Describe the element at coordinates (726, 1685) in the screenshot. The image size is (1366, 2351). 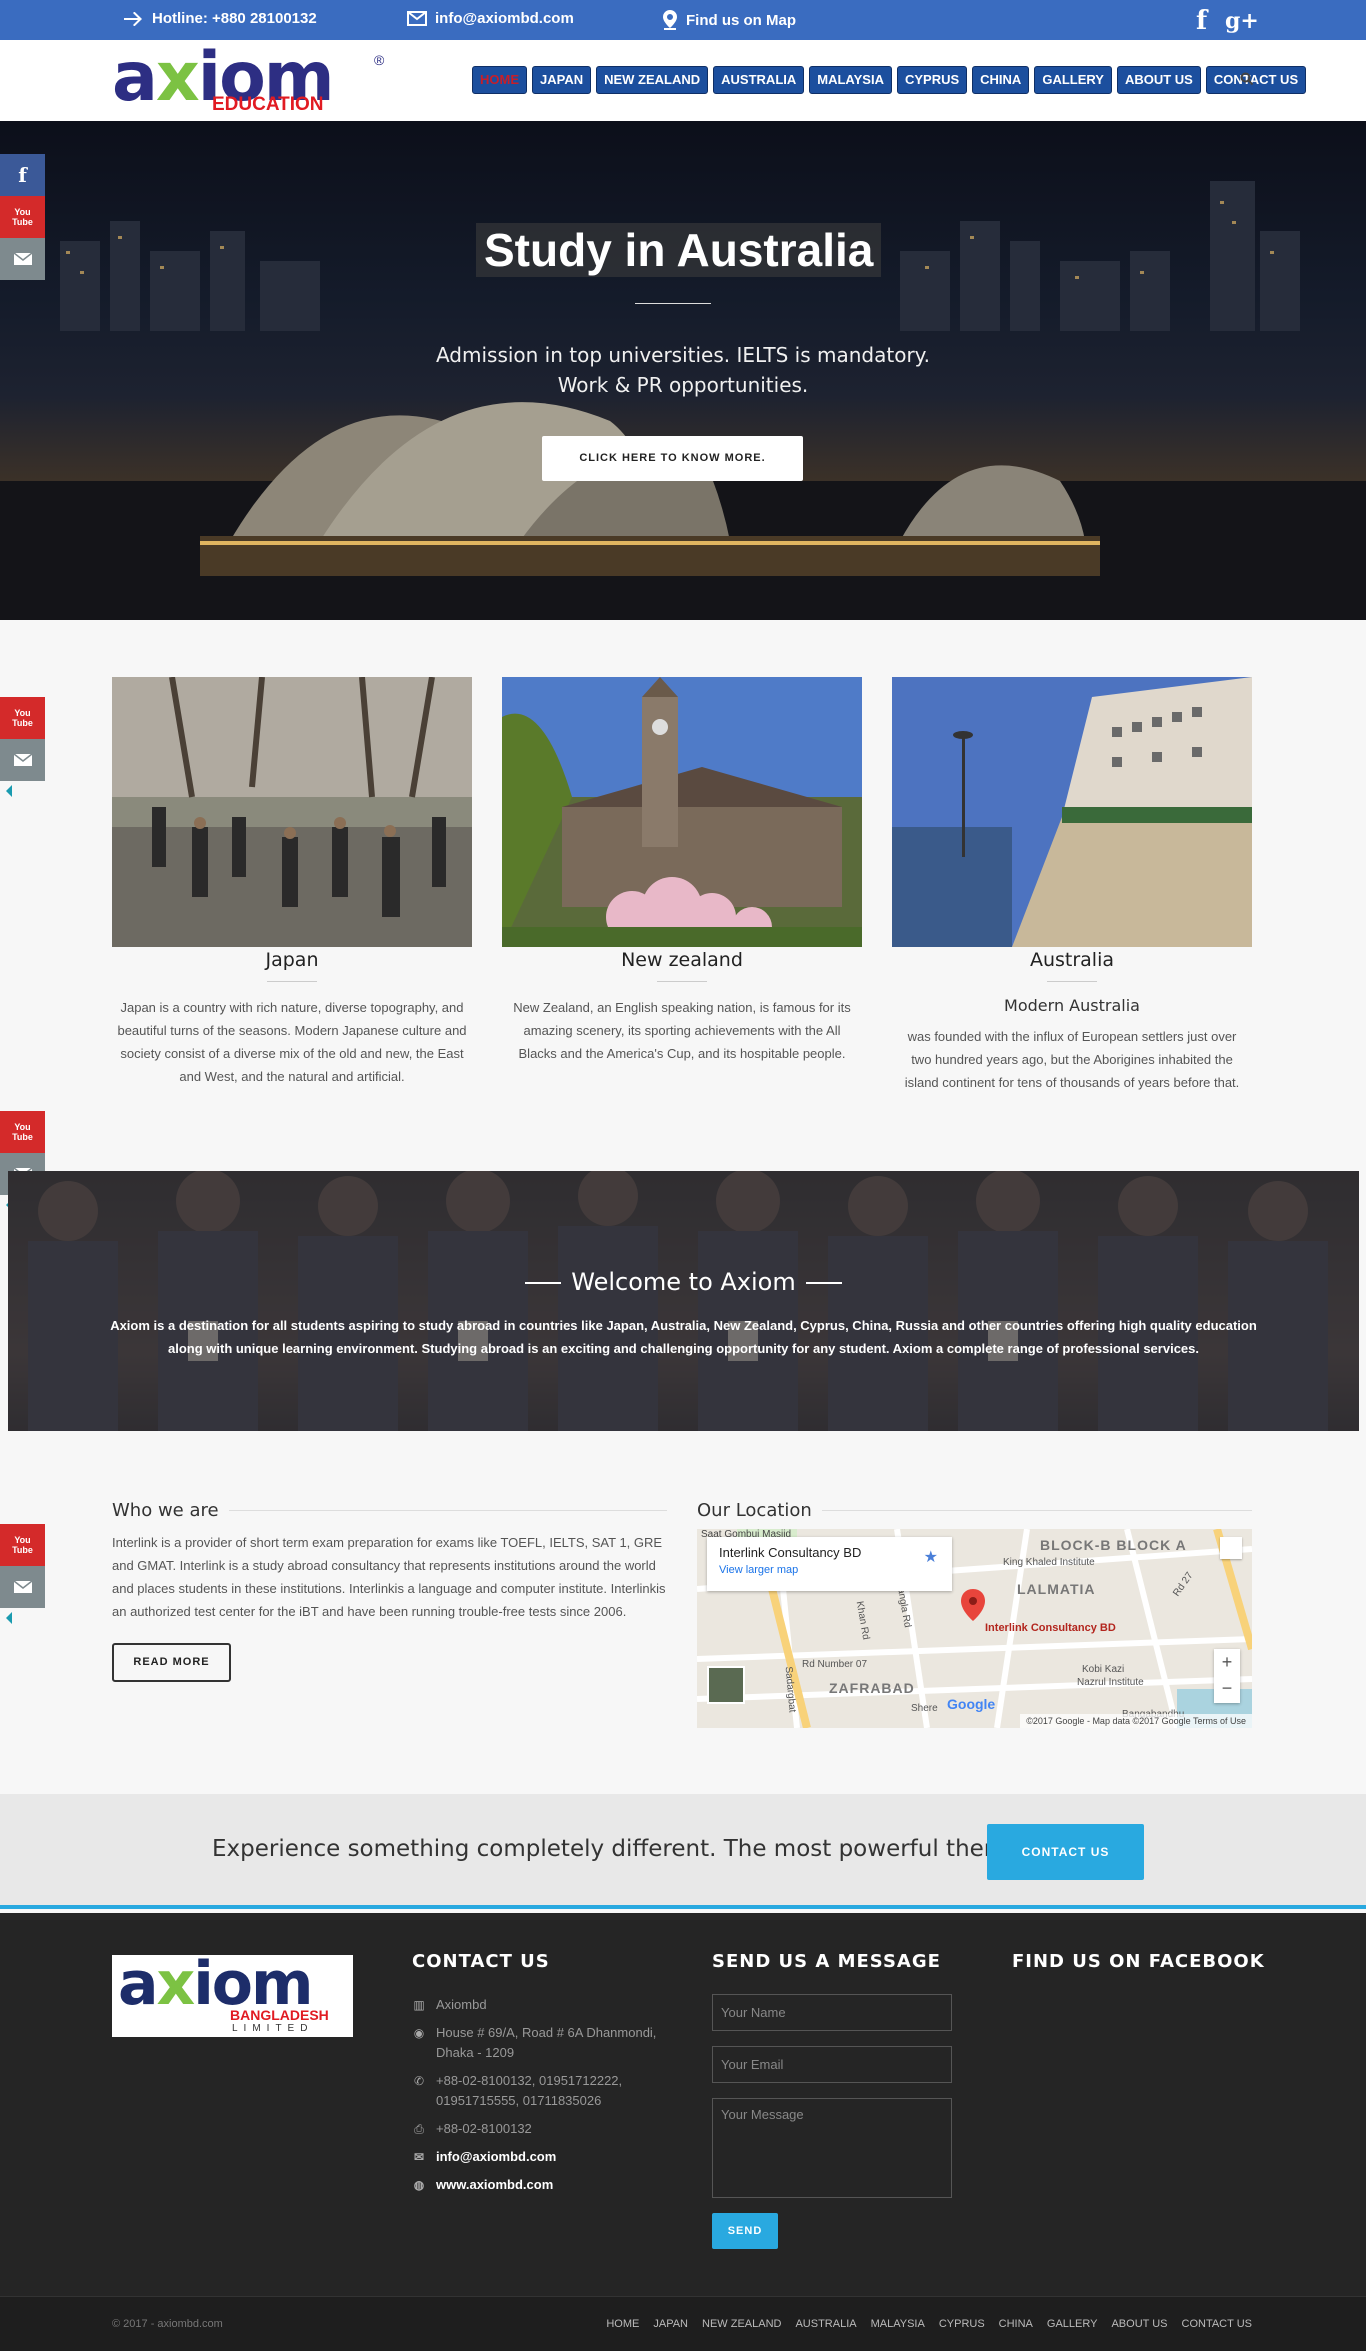
I see `satellite-toggle` at that location.